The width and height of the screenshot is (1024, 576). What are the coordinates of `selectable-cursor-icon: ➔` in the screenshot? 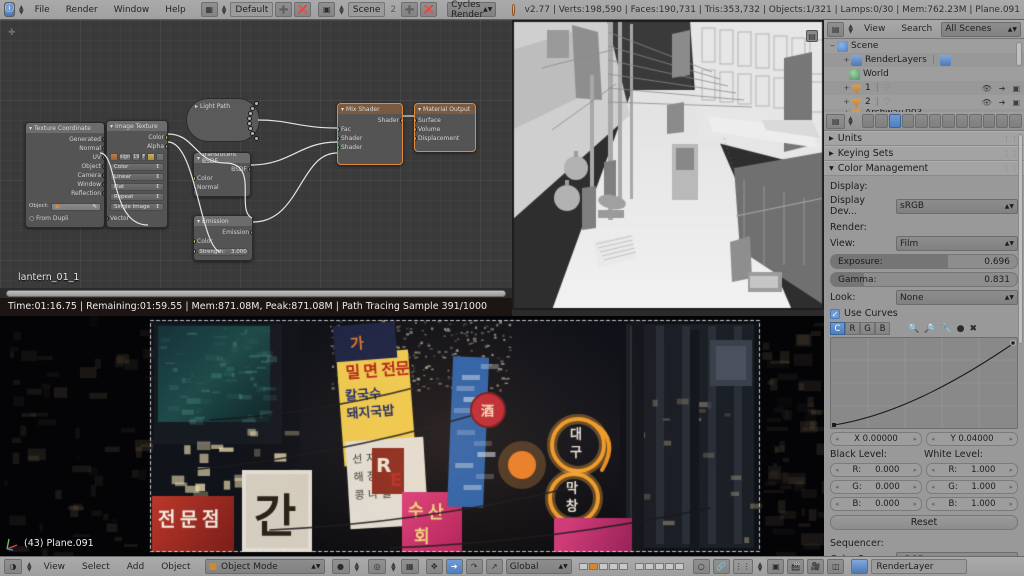 It's located at (1002, 88).